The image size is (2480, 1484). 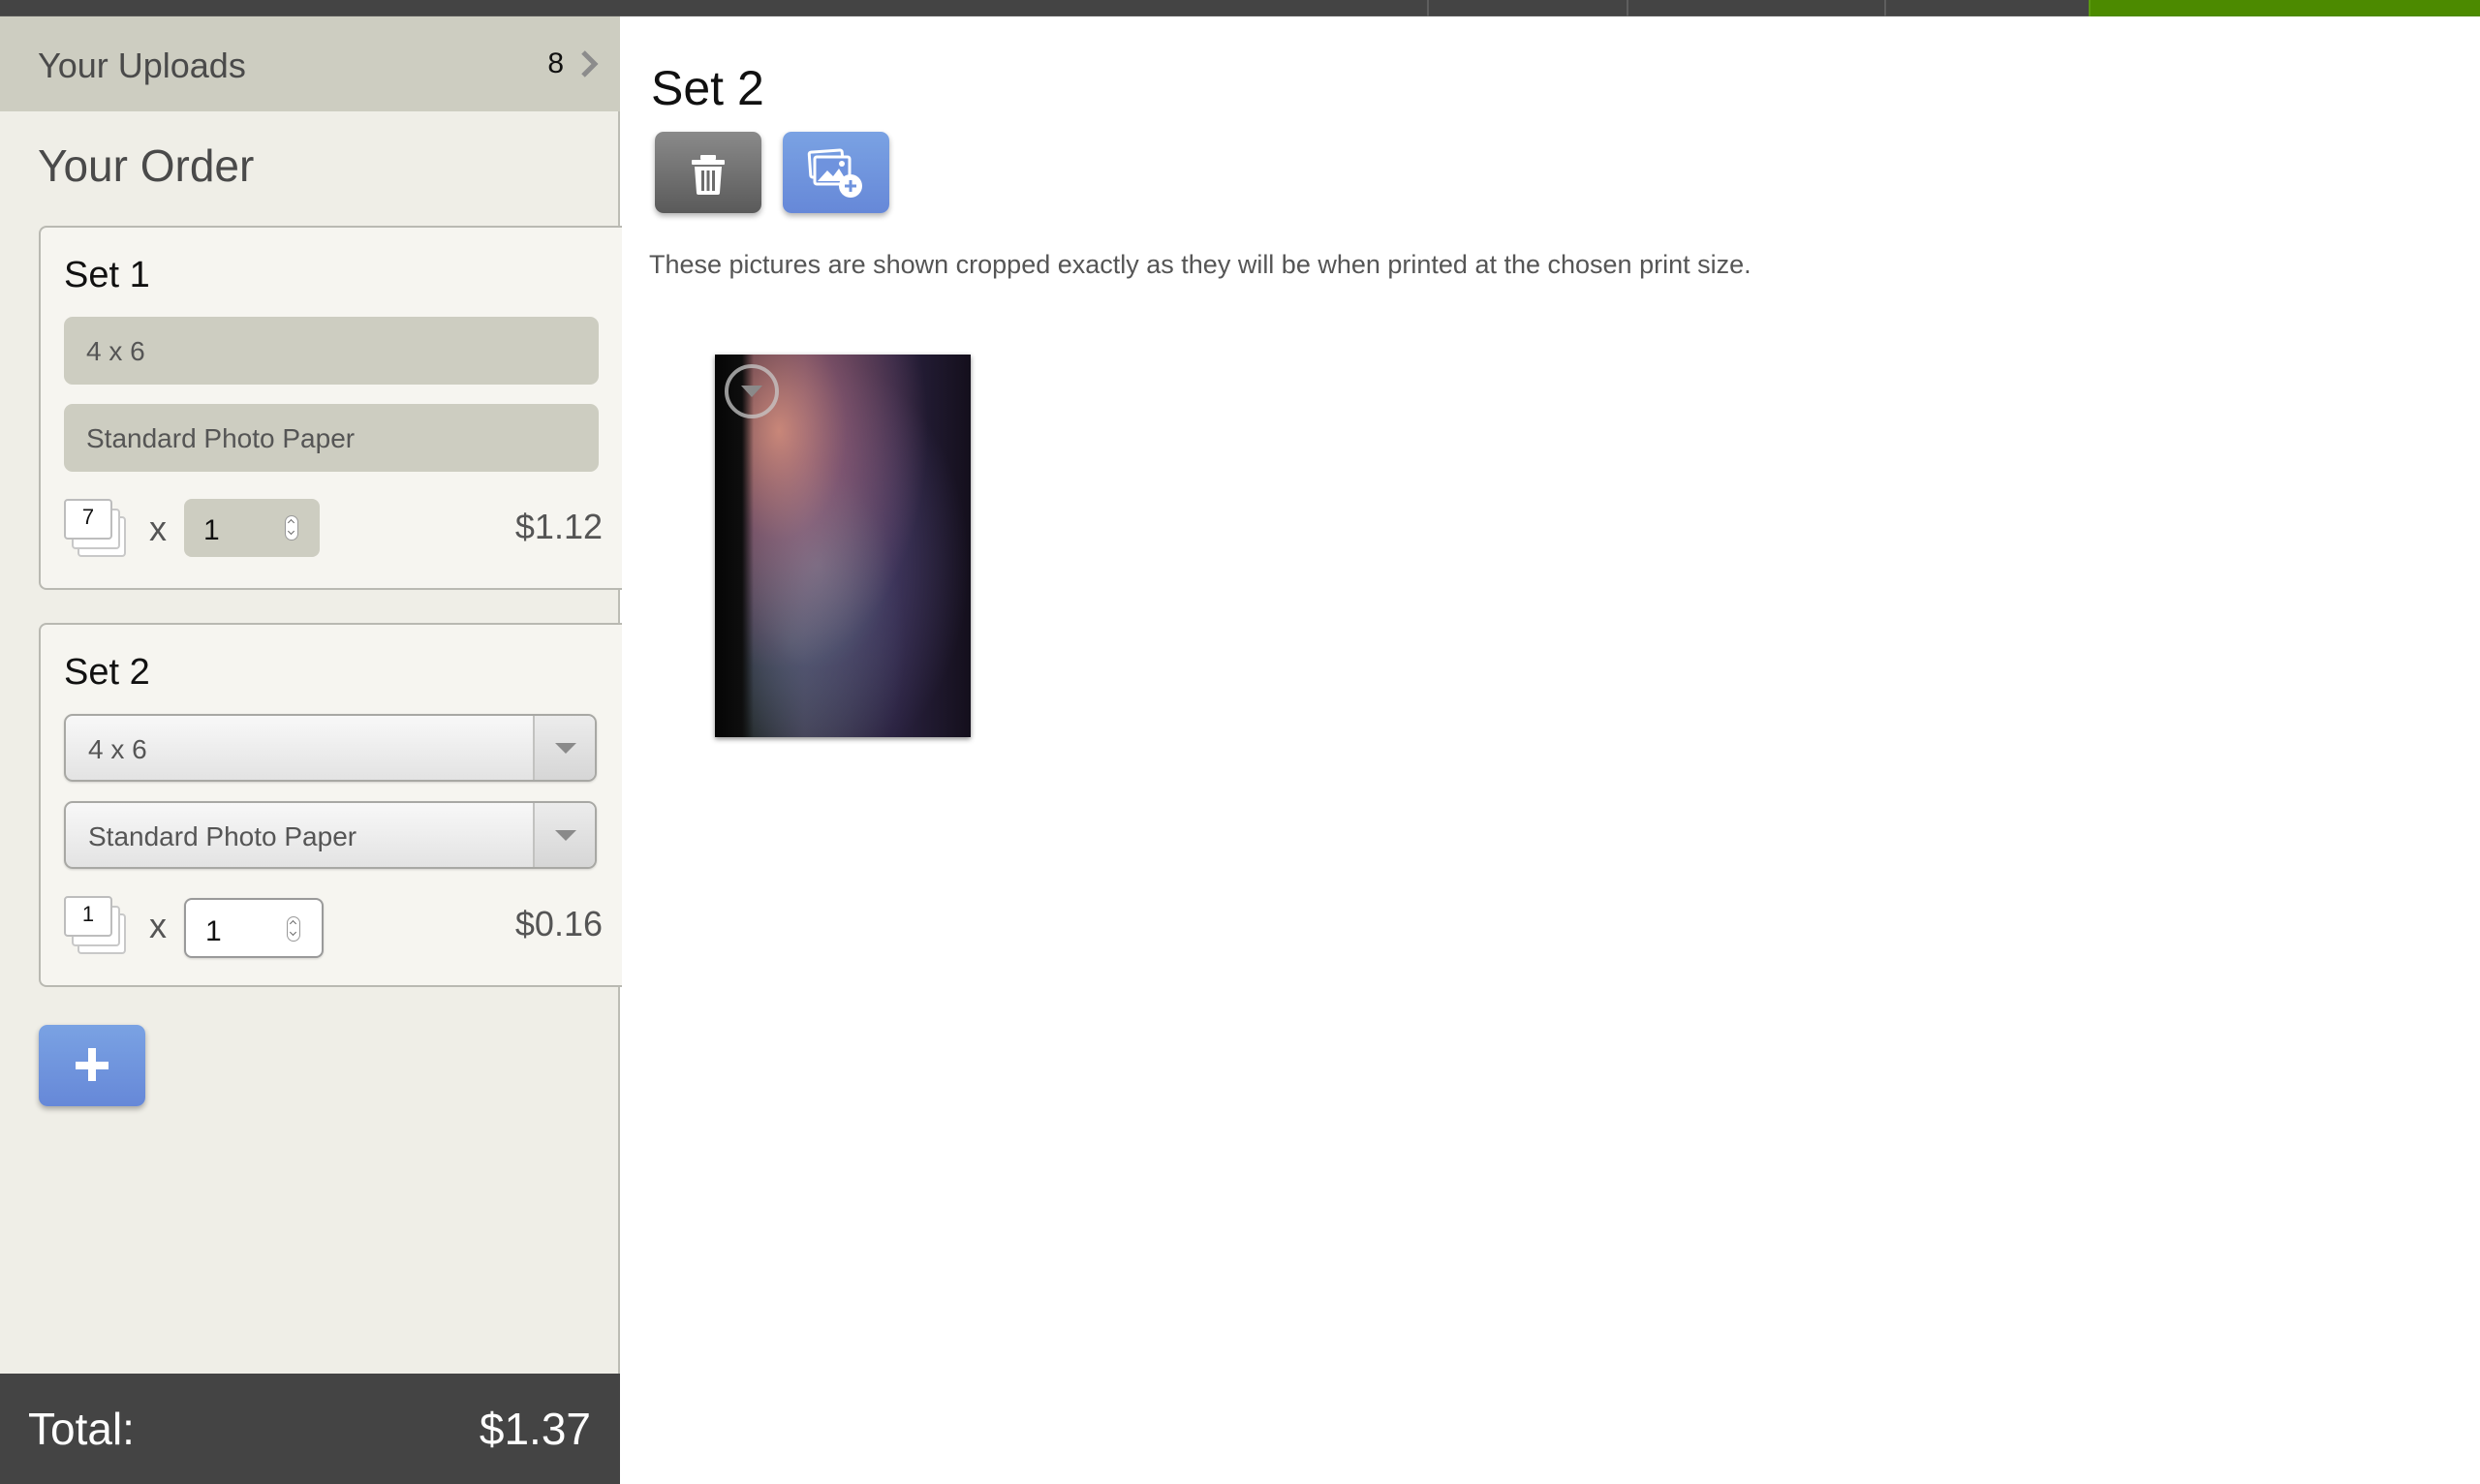 I want to click on photo-stack-icon: 7, so click(x=101, y=529).